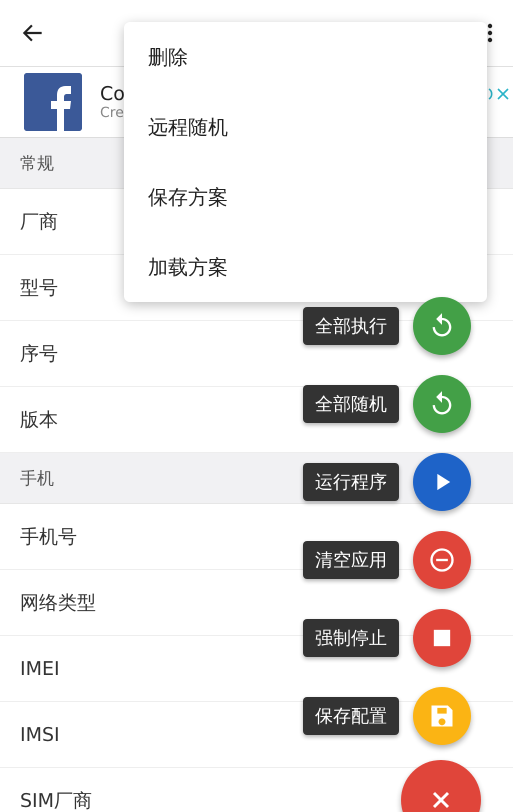 Image resolution: width=513 pixels, height=812 pixels. What do you see at coordinates (351, 560) in the screenshot?
I see `fab-label: 清空应用` at bounding box center [351, 560].